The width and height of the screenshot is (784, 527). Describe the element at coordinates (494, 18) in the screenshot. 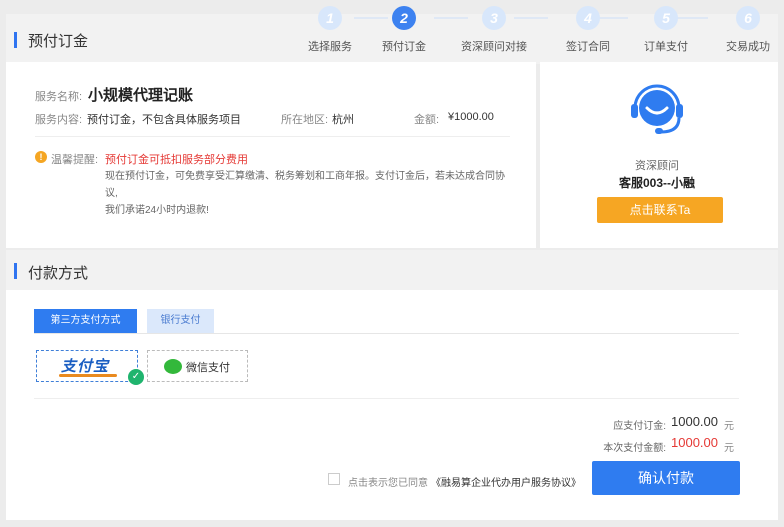

I see `step-number: 3` at that location.